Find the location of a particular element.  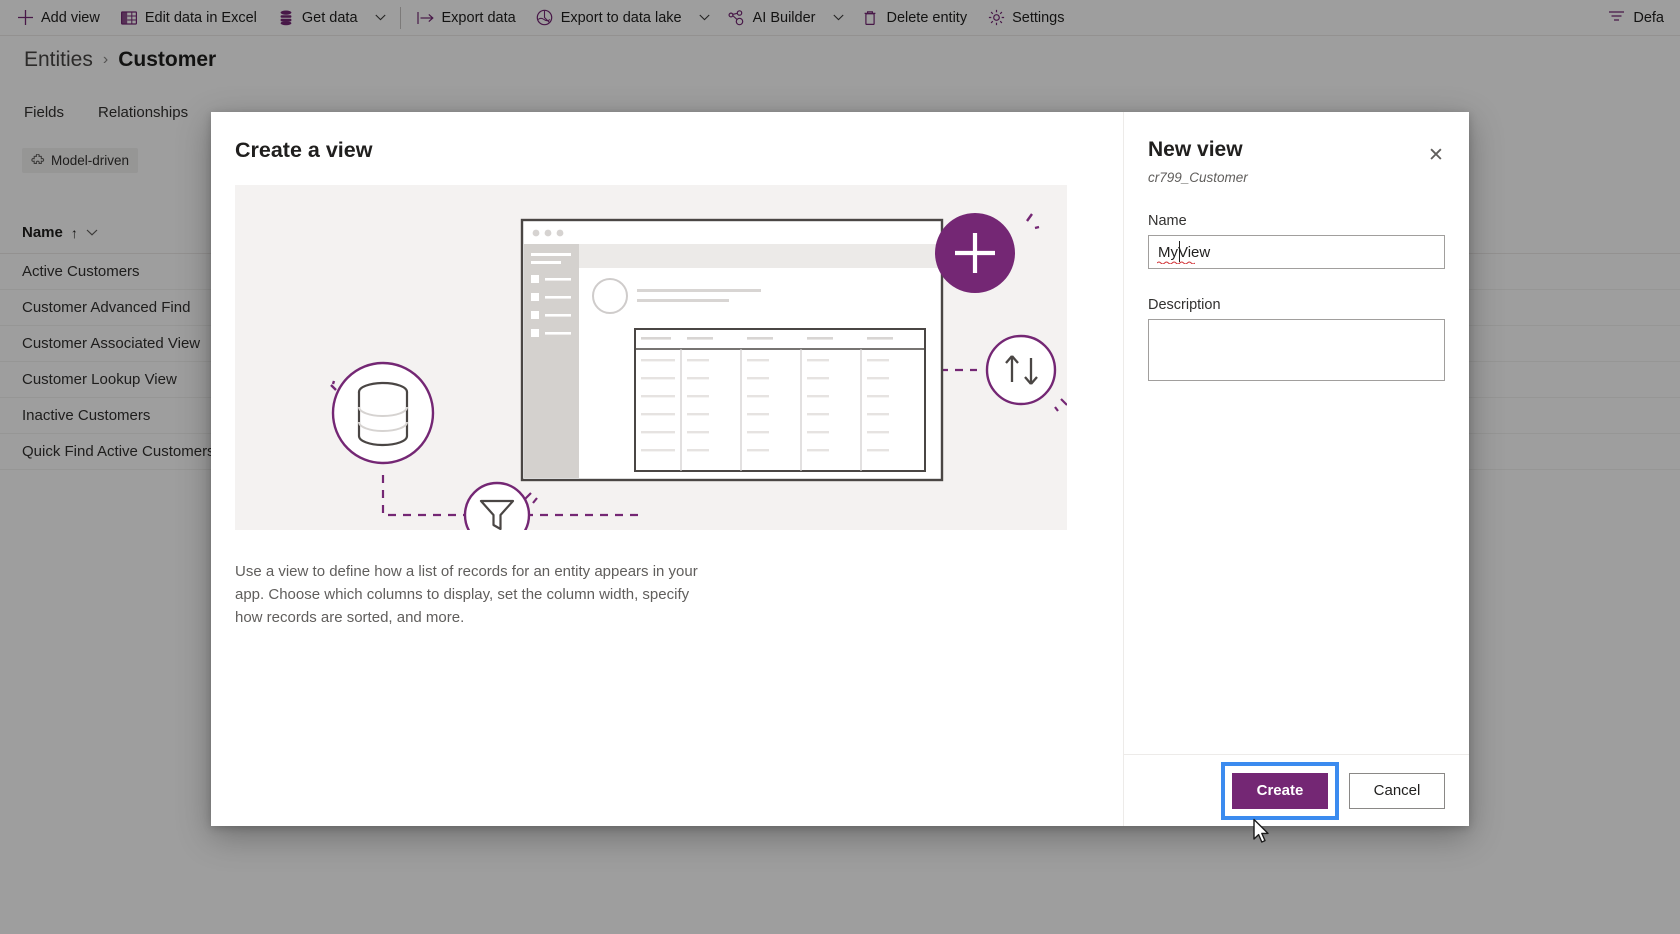

create-button-focus-ring: Create is located at coordinates (1280, 790).